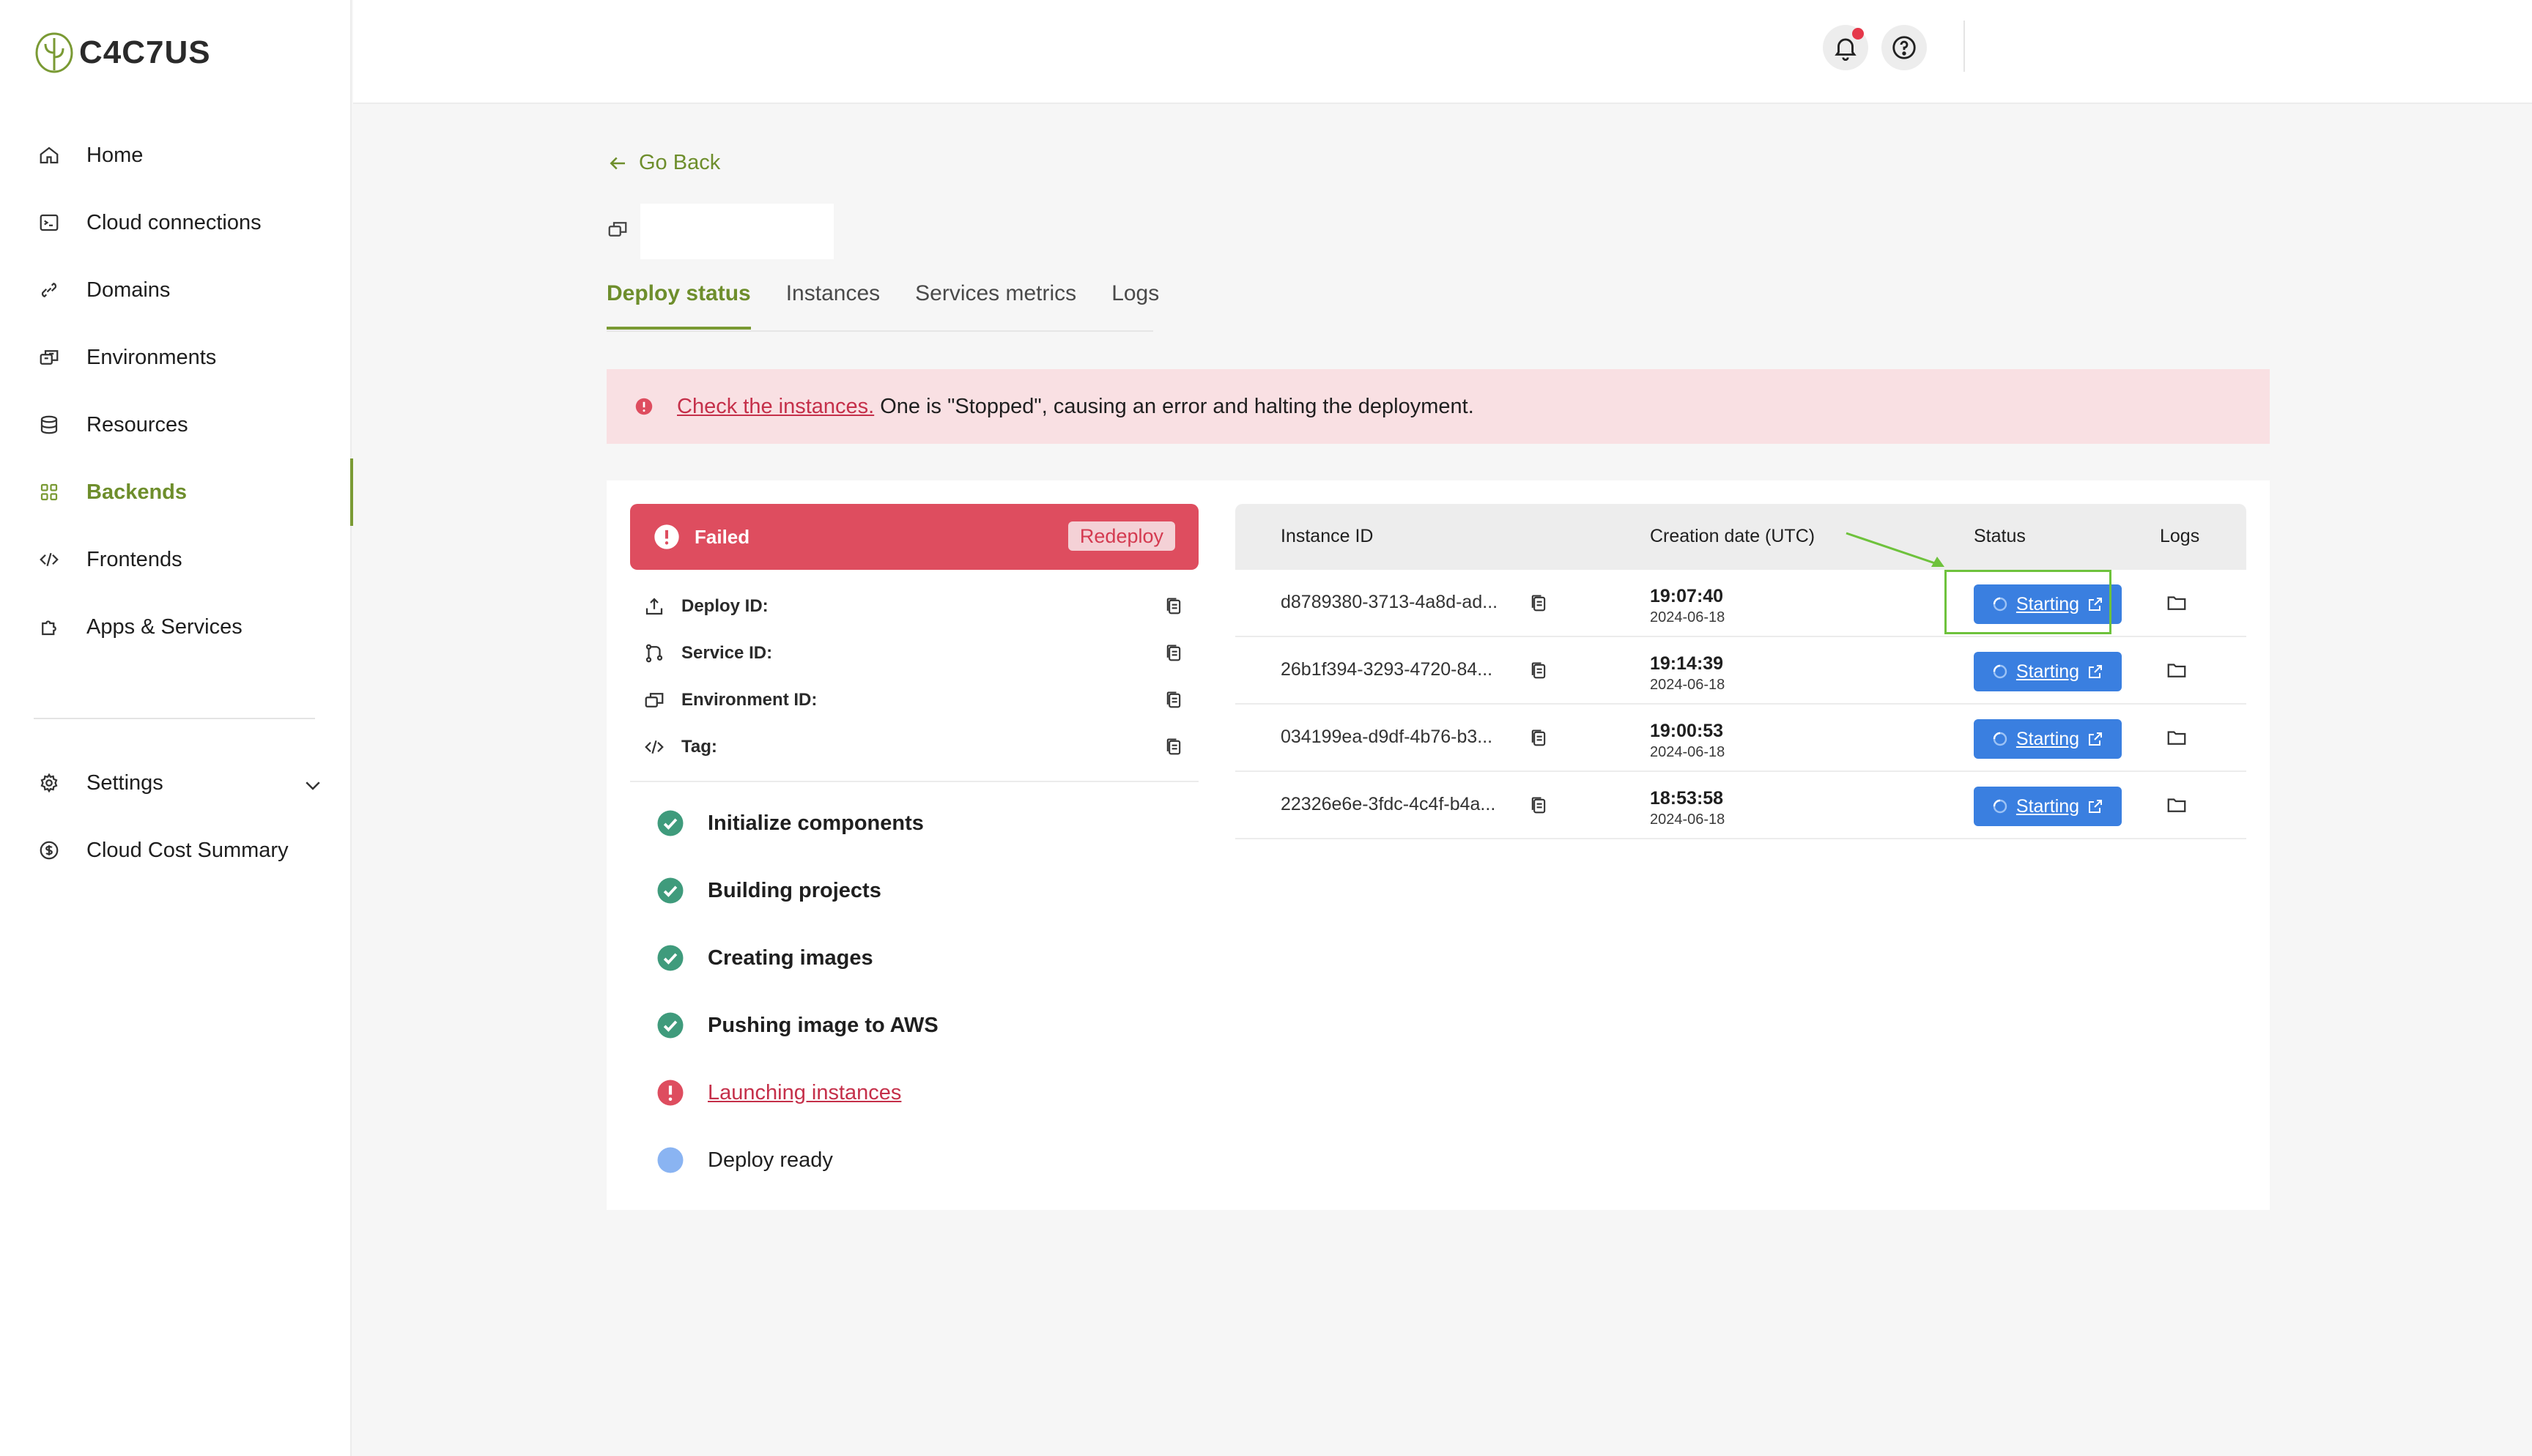 Image resolution: width=2532 pixels, height=1456 pixels. Describe the element at coordinates (797, 958) in the screenshot. I see `deploy-step: Creating images` at that location.